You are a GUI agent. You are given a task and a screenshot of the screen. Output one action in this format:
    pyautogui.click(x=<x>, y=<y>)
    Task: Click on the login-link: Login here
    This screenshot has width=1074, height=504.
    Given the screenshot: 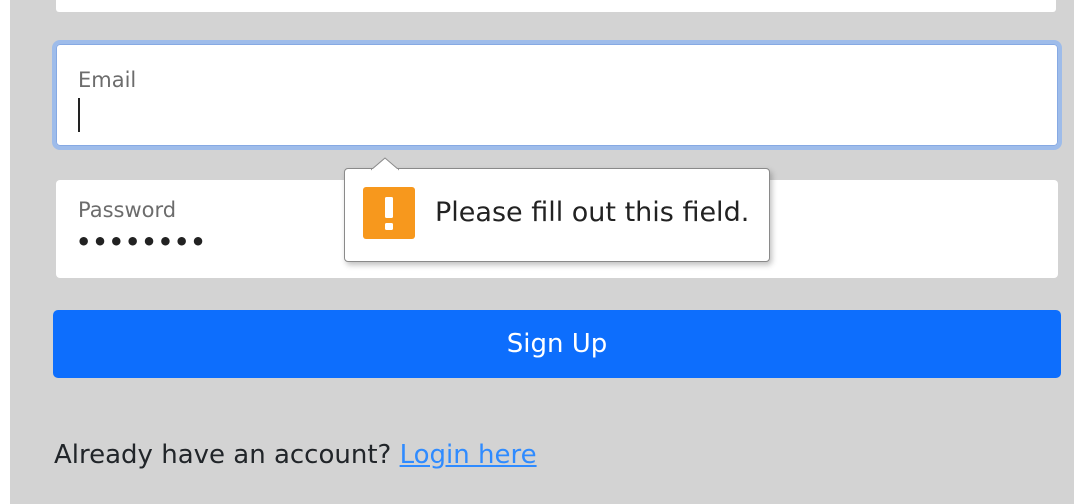 What is the action you would take?
    pyautogui.click(x=468, y=455)
    